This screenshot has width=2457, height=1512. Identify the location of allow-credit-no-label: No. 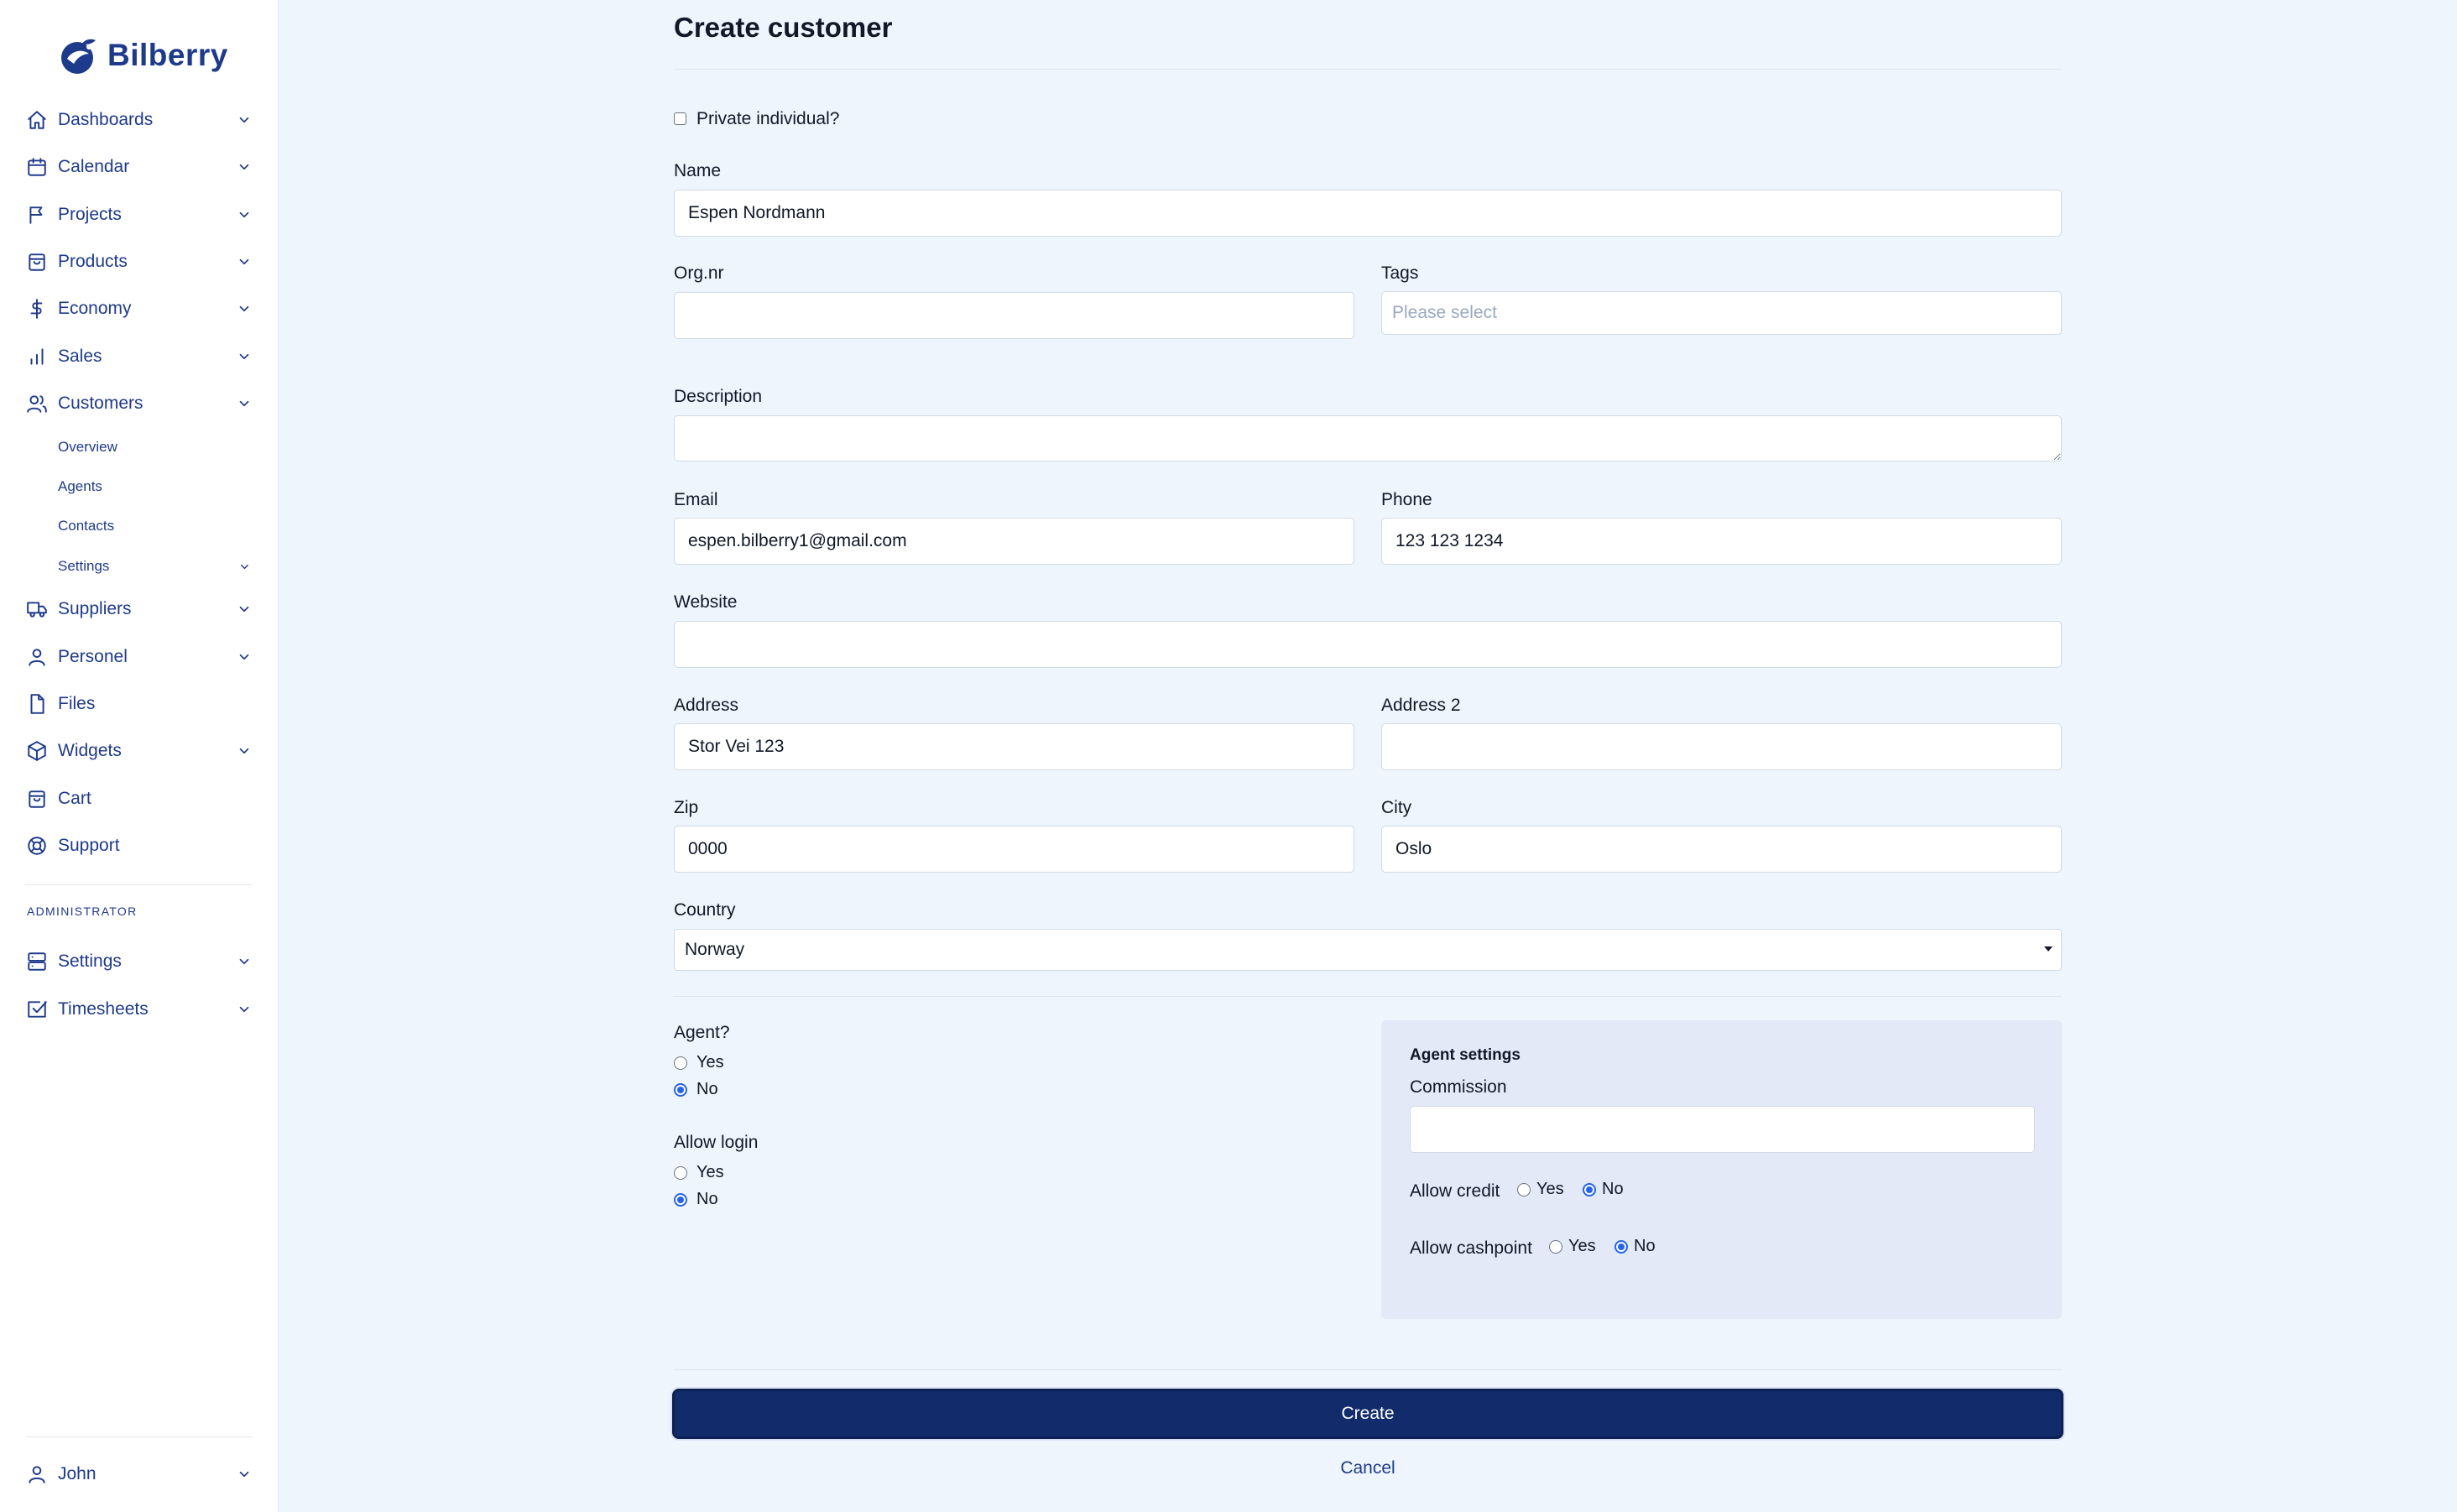
(1613, 1189).